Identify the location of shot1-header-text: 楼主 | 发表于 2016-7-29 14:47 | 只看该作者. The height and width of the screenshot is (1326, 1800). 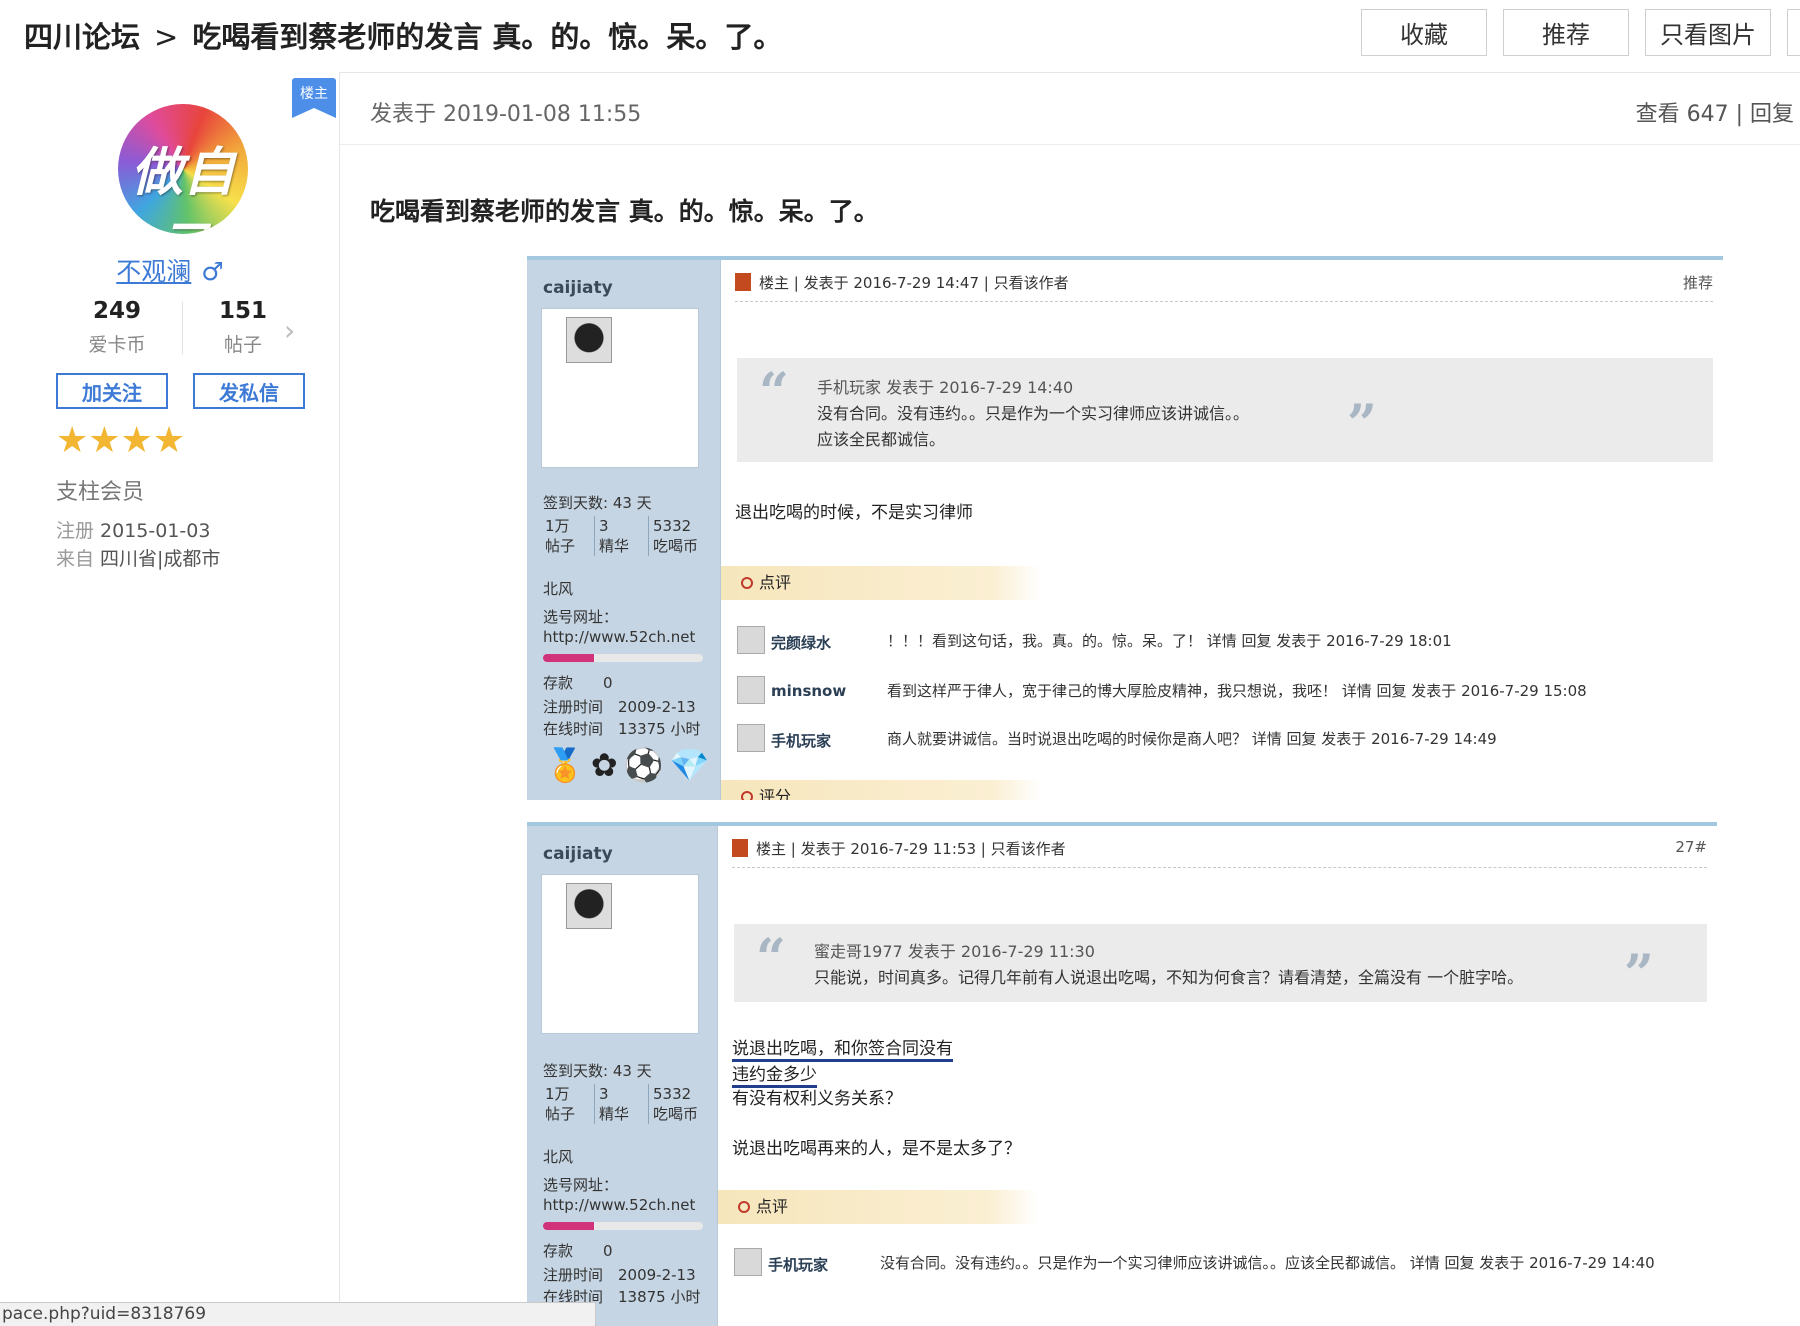
(914, 283).